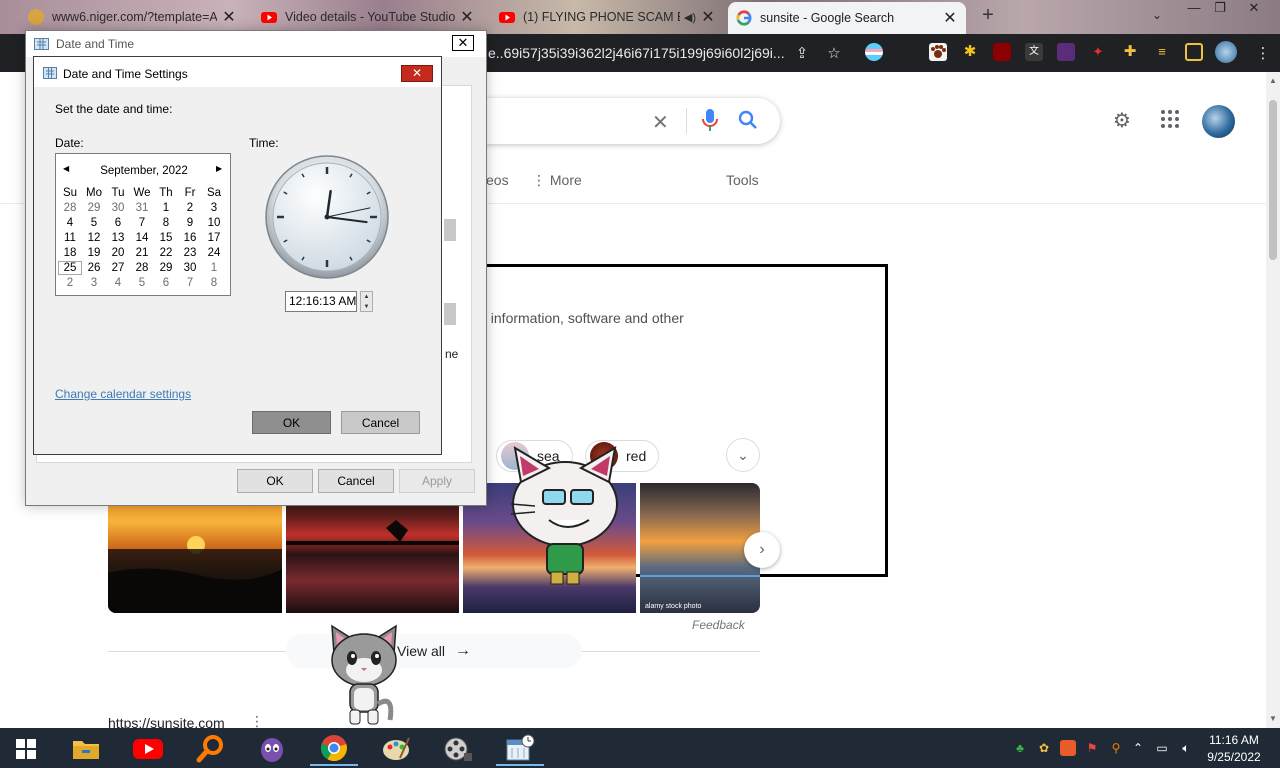 The height and width of the screenshot is (768, 1280). What do you see at coordinates (94, 238) in the screenshot?
I see `calendar-day: 12` at bounding box center [94, 238].